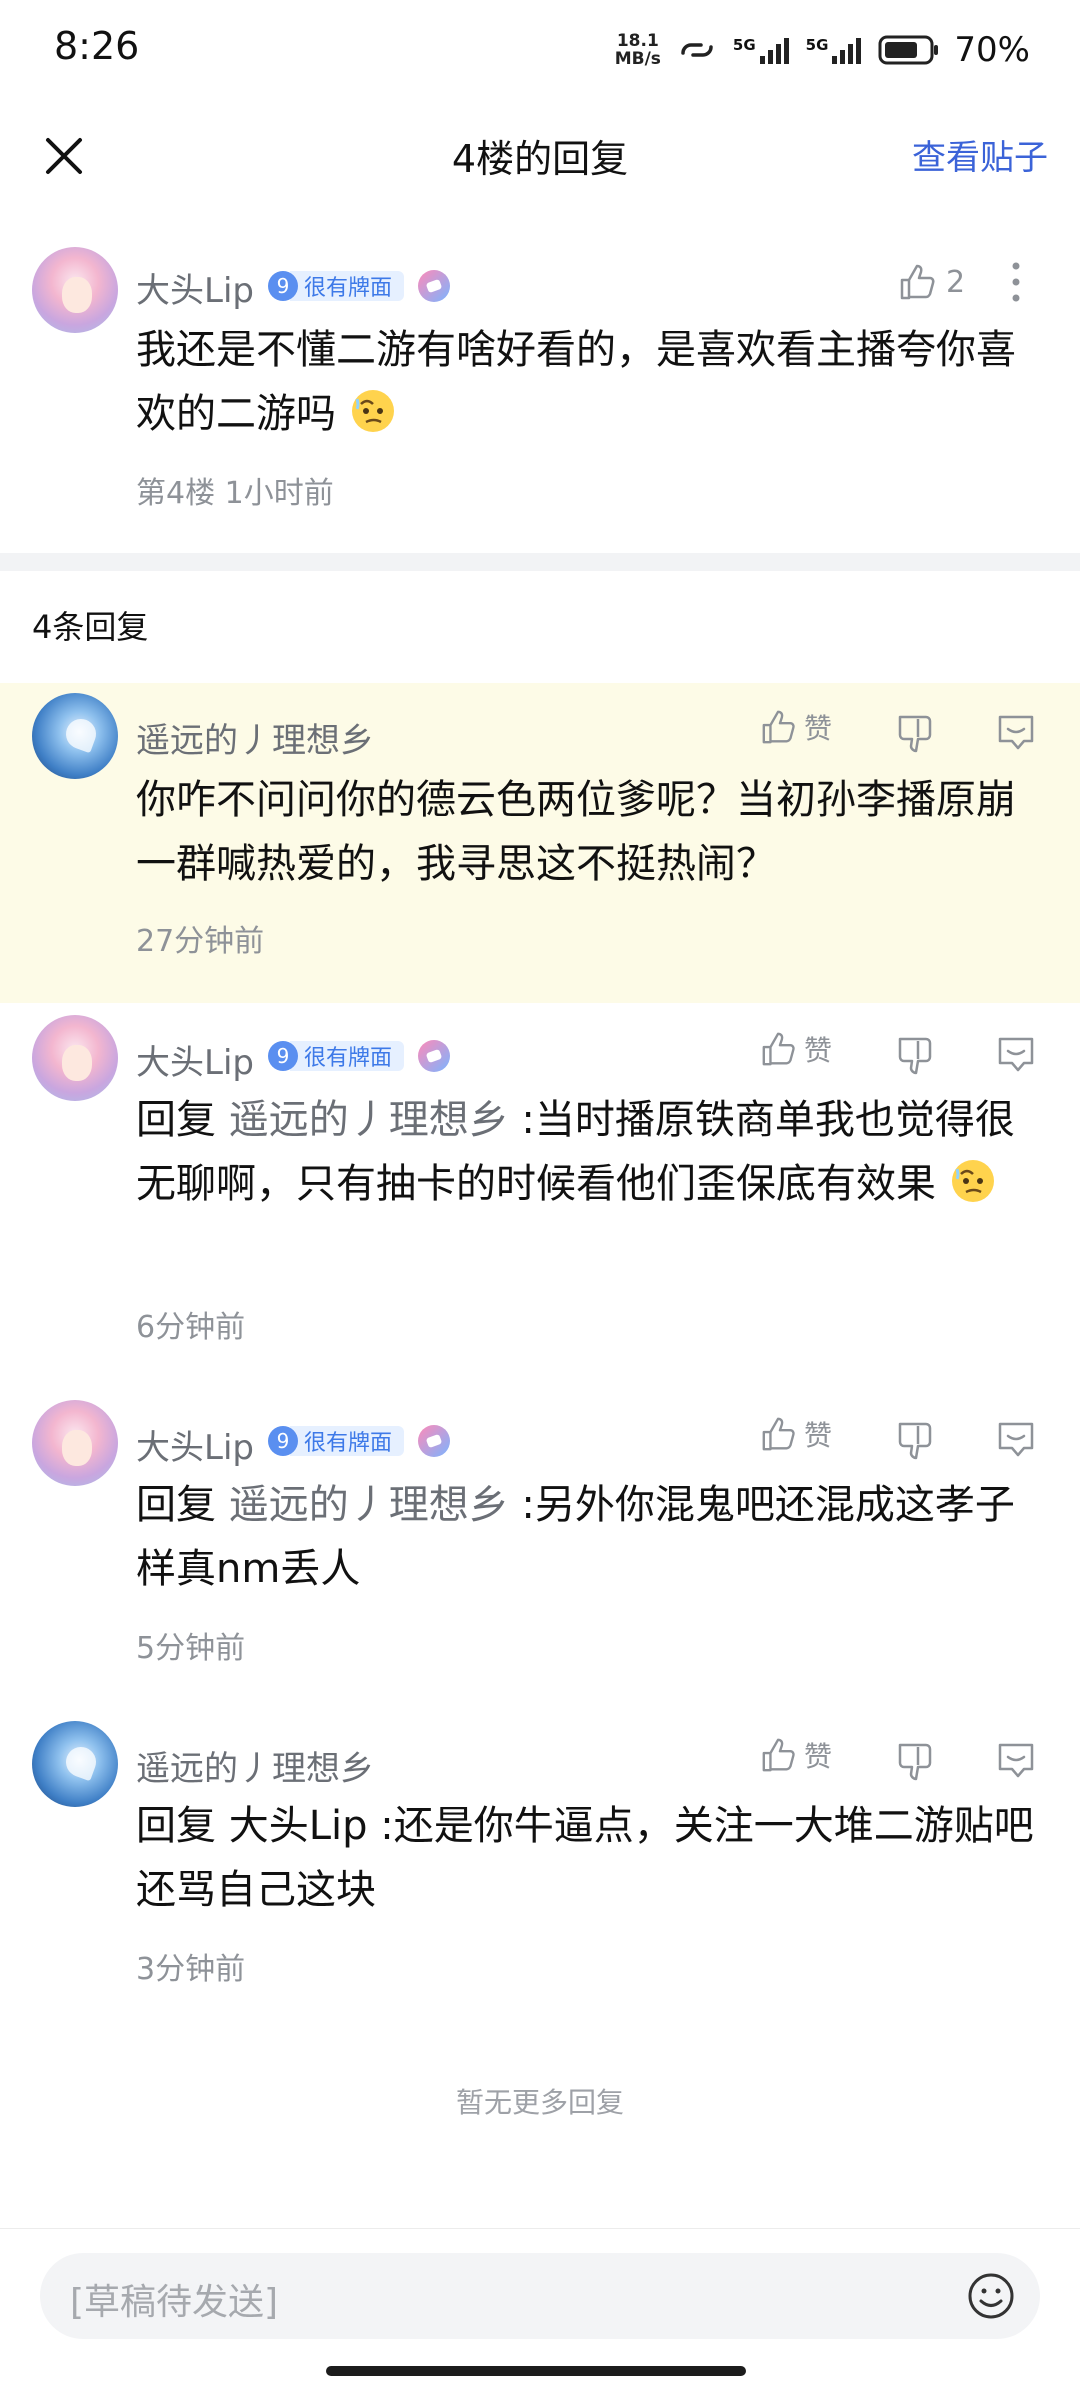 The image size is (1080, 2400). I want to click on reply-content: 回复 遥远的丿理想乡 :另外你混鬼吧还混成这孝子样真nm丢人, so click(592, 1537).